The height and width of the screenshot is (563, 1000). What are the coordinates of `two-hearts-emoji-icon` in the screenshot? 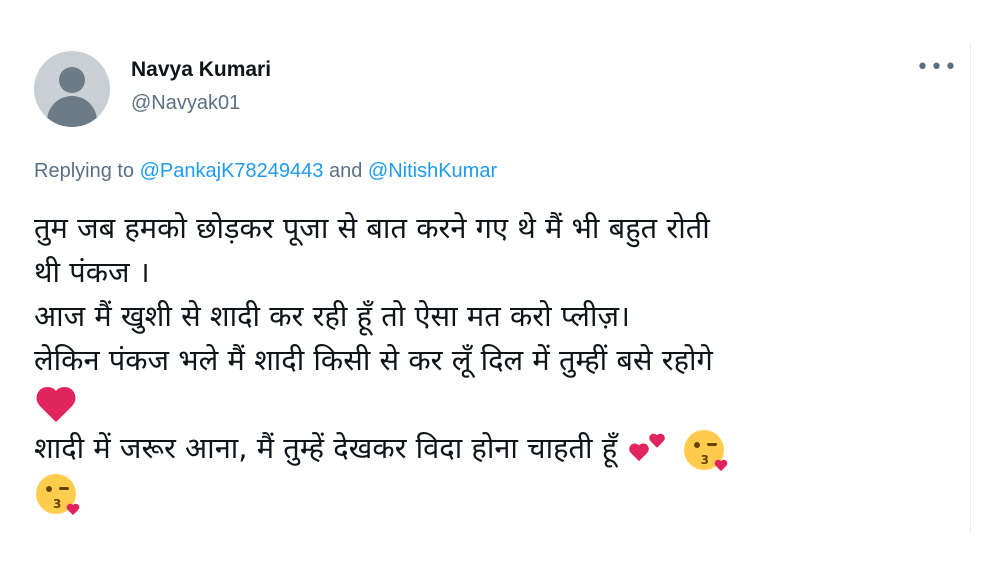 It's located at (649, 450).